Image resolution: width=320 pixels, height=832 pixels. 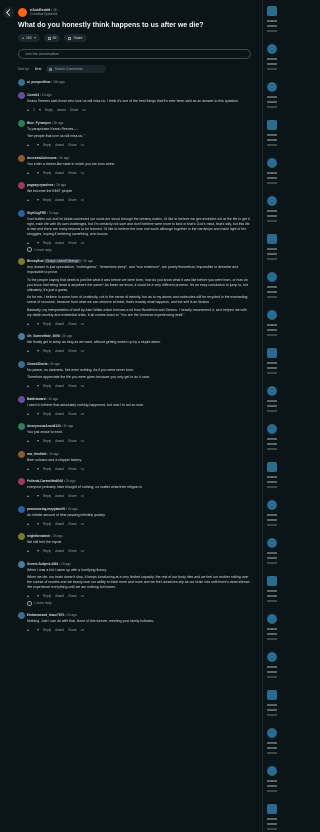 I want to click on comment-author: paypaycrywolves, so click(x=40, y=185).